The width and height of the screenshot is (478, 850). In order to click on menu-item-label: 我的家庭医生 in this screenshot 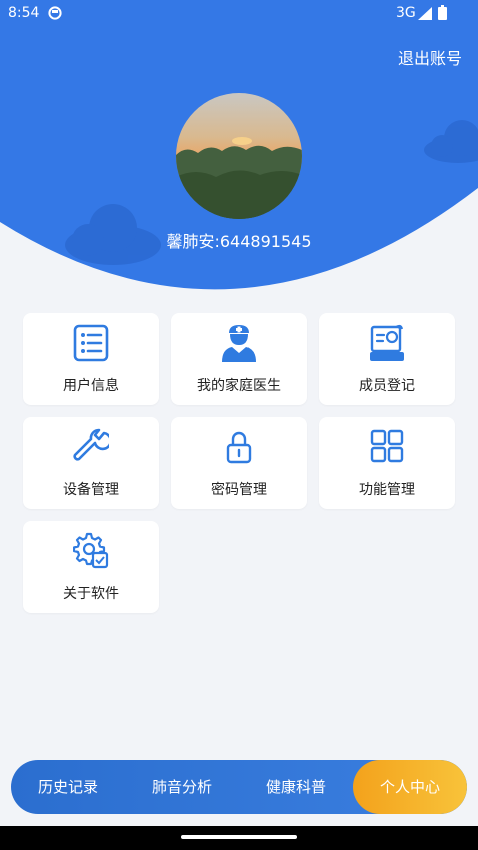, I will do `click(239, 386)`.